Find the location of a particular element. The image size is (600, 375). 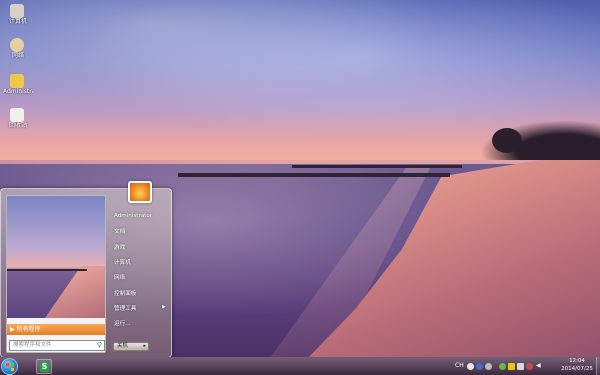

clock-time: 12:04 is located at coordinates (577, 361).